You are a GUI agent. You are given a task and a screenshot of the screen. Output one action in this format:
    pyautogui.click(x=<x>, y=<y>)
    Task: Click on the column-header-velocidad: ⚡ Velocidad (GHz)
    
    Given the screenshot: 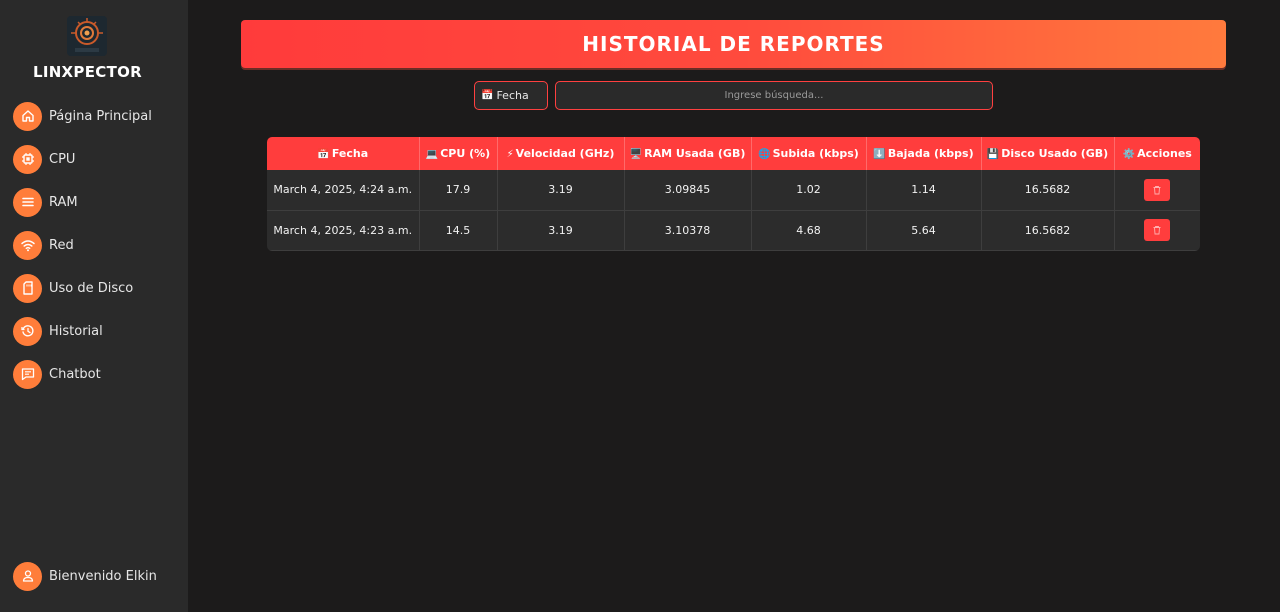 What is the action you would take?
    pyautogui.click(x=561, y=153)
    